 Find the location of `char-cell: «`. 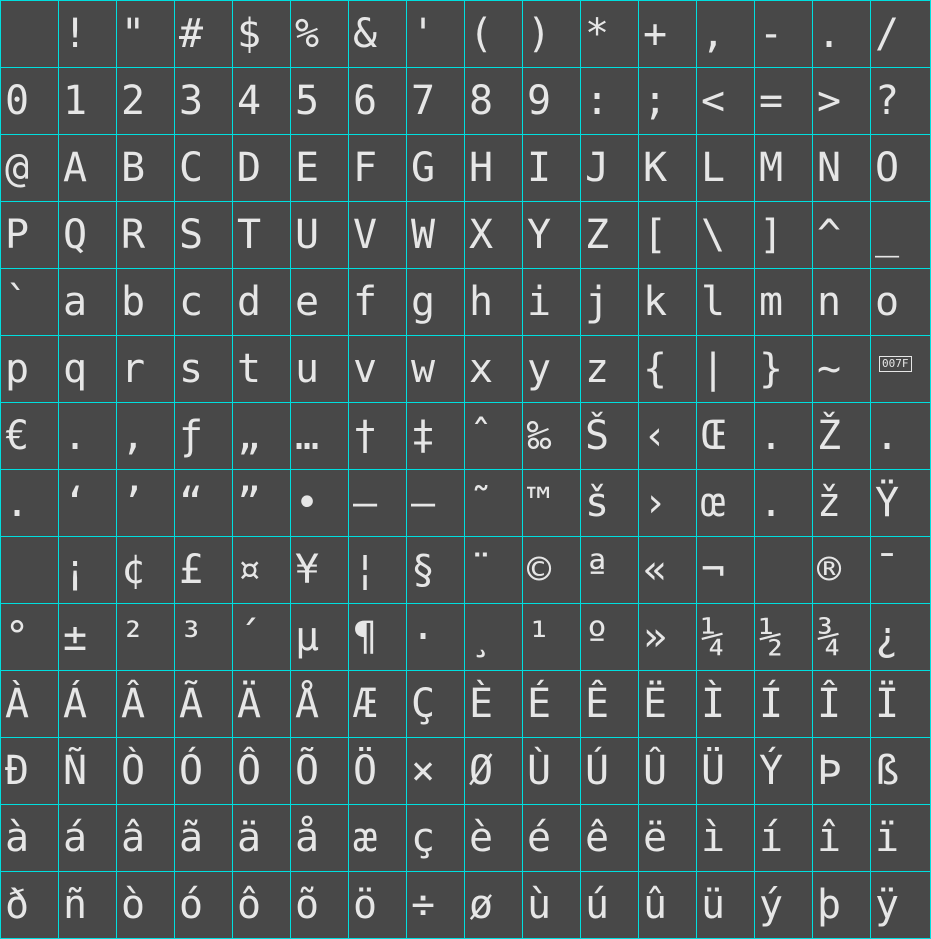

char-cell: « is located at coordinates (667, 569).